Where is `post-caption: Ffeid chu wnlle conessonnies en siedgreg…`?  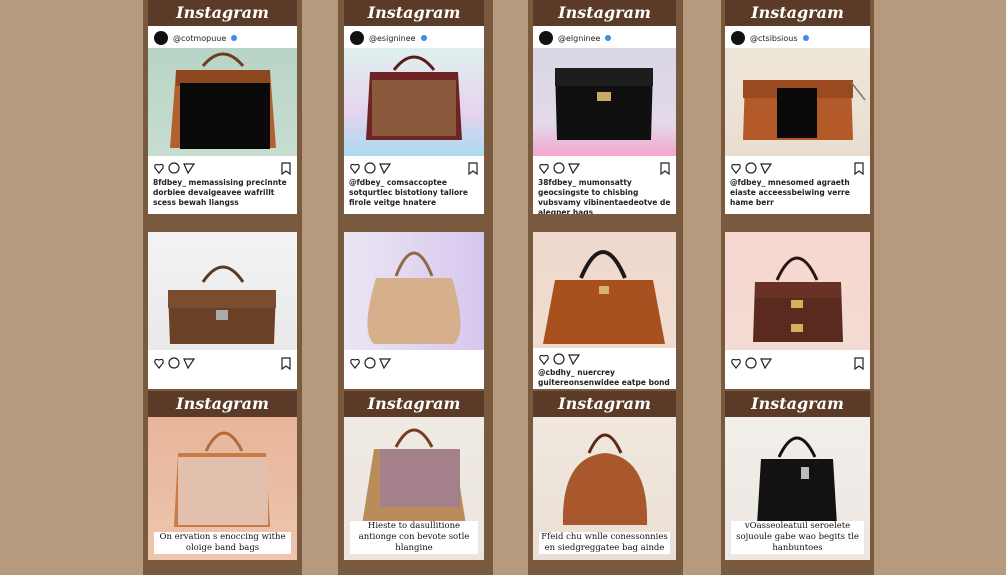
post-caption: Ffeid chu wnlle conessonnies en siedgreg… is located at coordinates (604, 543).